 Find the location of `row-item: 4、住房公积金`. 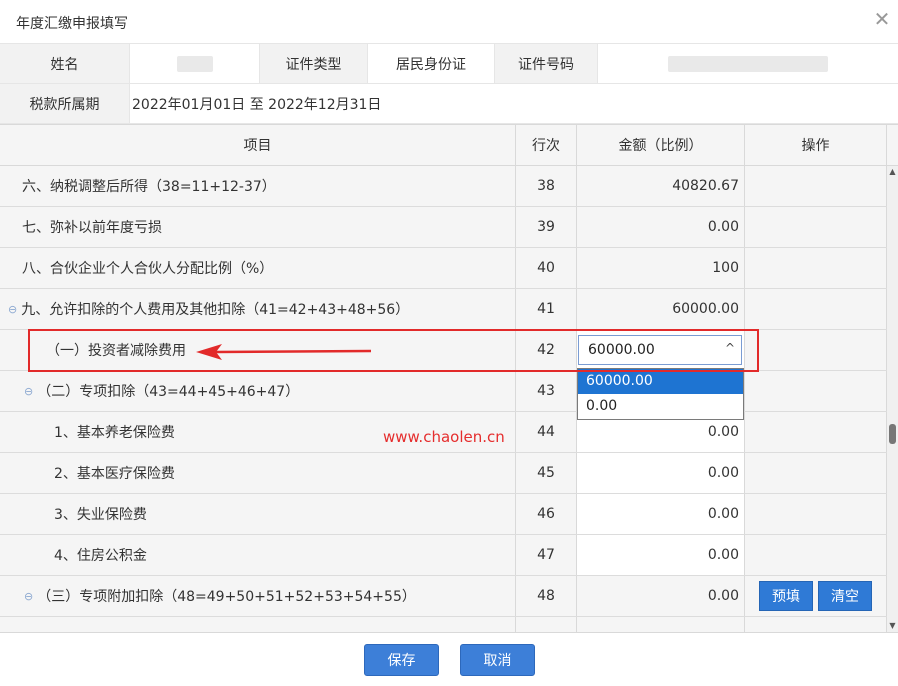

row-item: 4、住房公积金 is located at coordinates (258, 555).